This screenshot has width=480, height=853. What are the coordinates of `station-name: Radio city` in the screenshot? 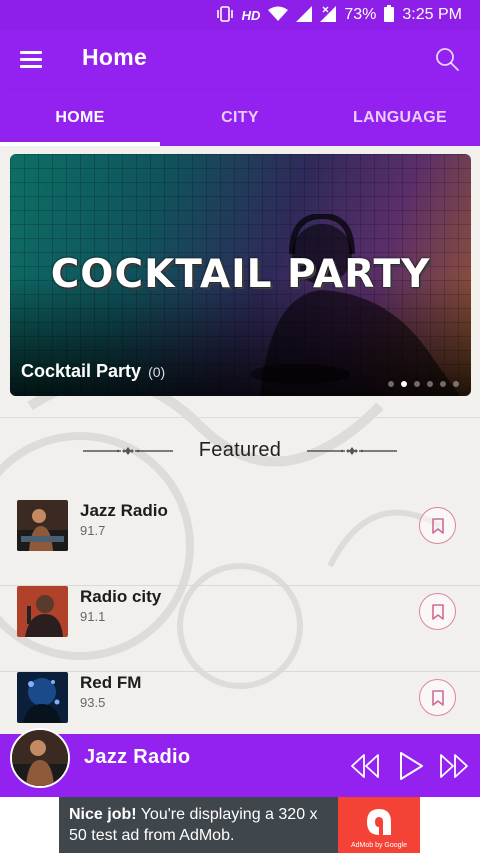 It's located at (121, 596).